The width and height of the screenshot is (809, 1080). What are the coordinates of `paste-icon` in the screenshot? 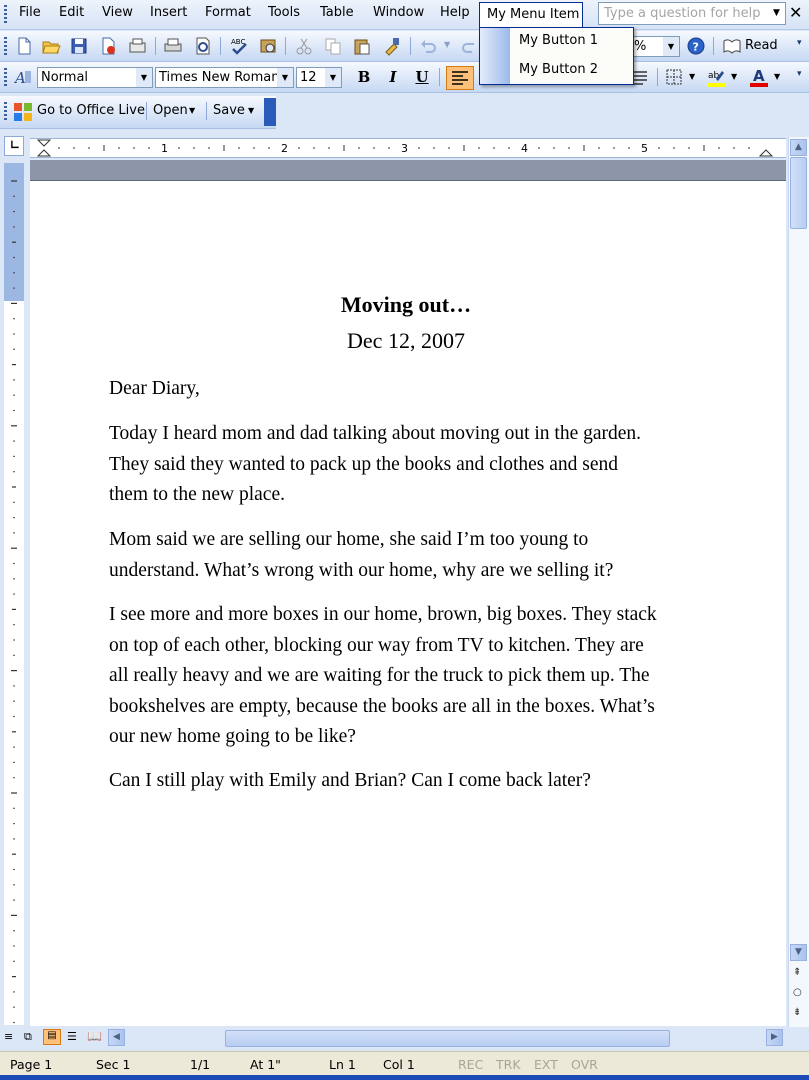 It's located at (362, 46).